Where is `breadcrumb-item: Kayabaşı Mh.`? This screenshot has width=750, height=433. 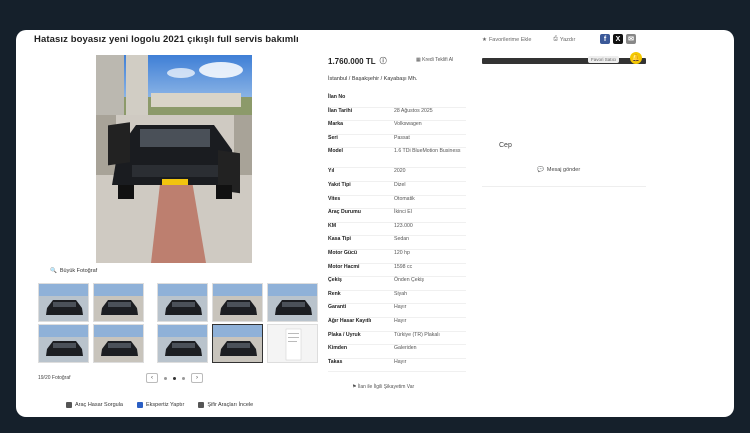 breadcrumb-item: Kayabaşı Mh. is located at coordinates (401, 79).